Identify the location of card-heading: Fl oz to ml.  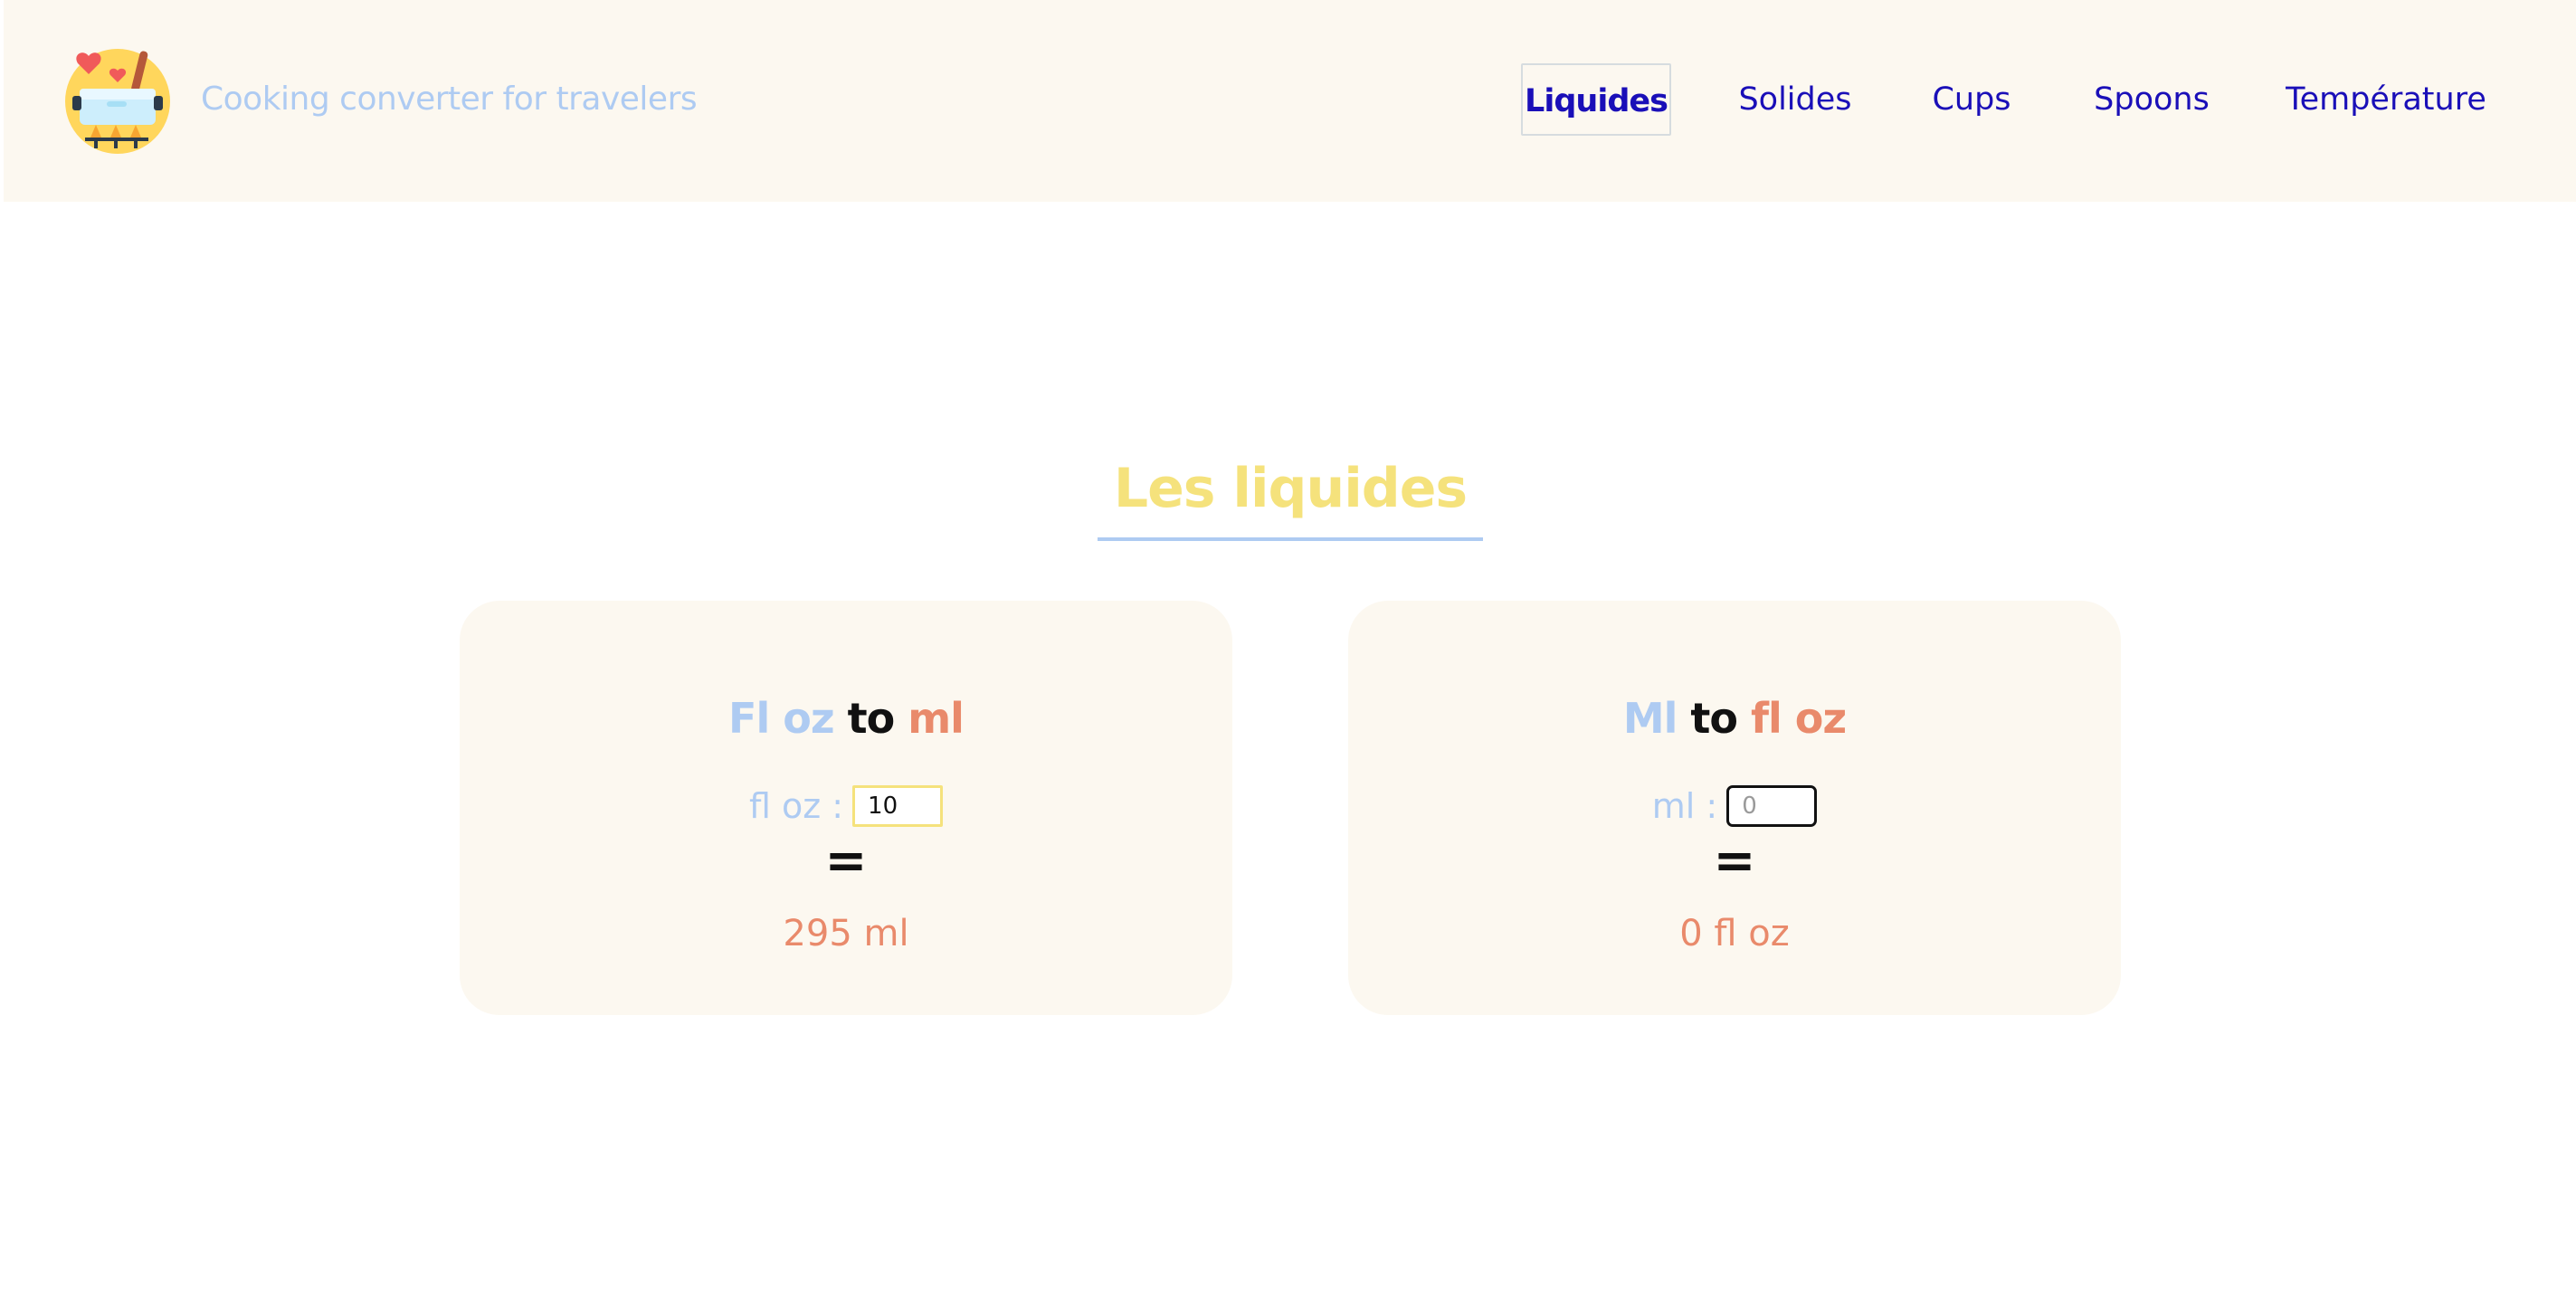
(846, 718).